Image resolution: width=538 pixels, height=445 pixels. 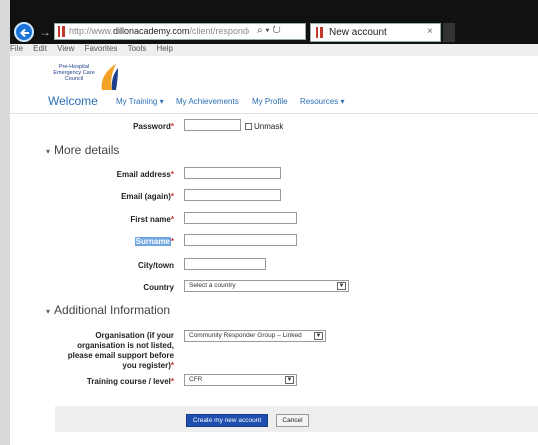 What do you see at coordinates (40, 48) in the screenshot?
I see `menu-edit: Edit` at bounding box center [40, 48].